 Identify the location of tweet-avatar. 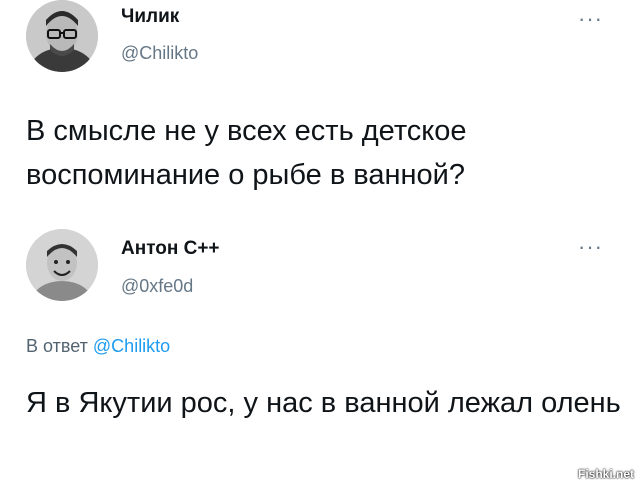
(62, 36).